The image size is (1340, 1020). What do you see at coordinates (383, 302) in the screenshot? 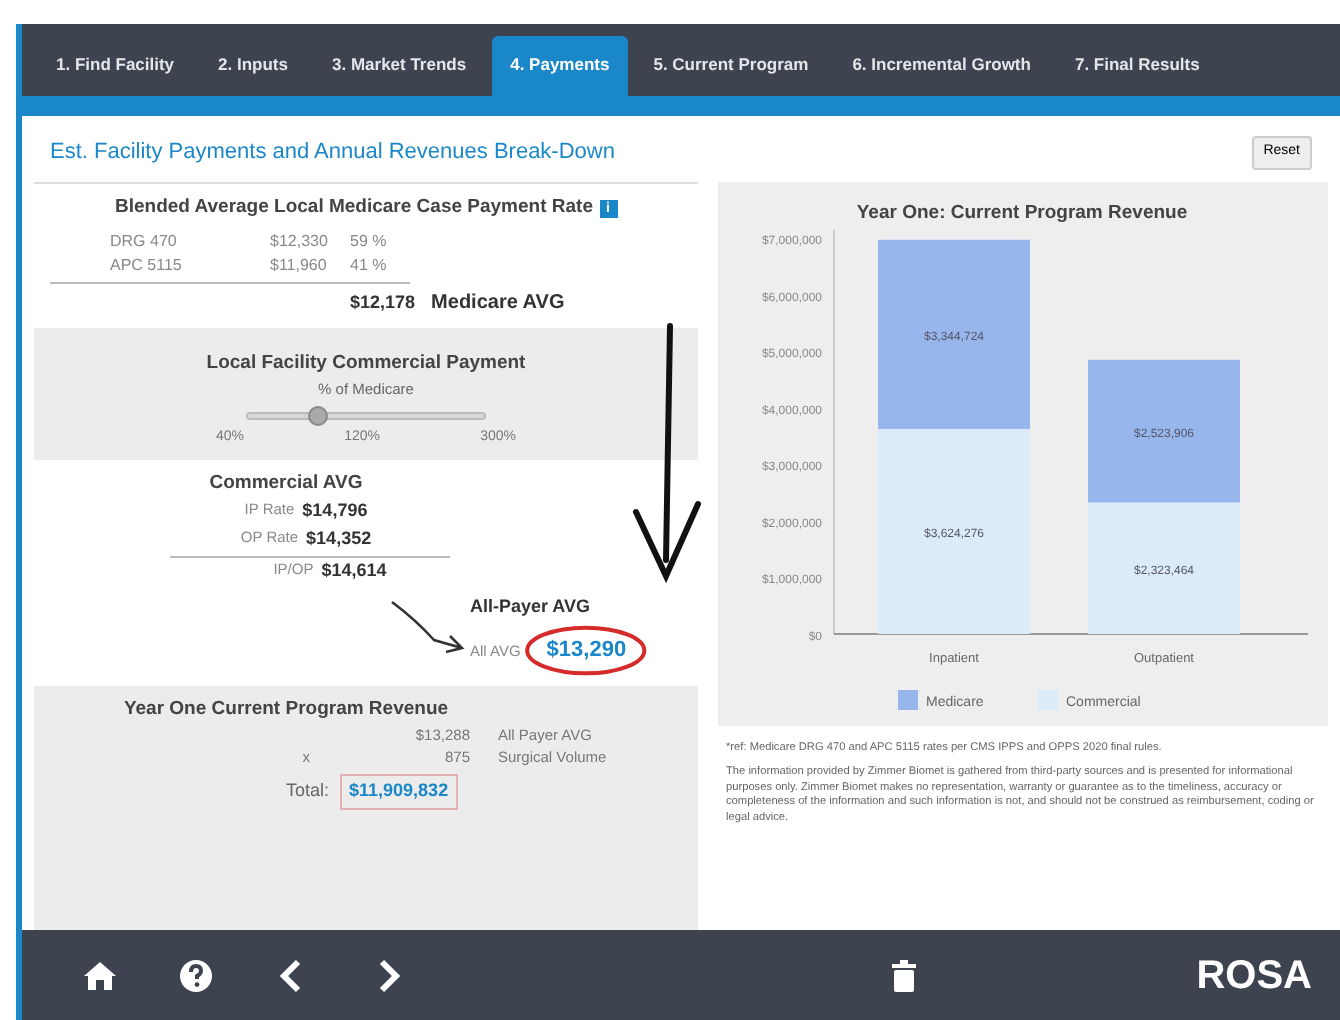
I see `average-value: $12,178` at bounding box center [383, 302].